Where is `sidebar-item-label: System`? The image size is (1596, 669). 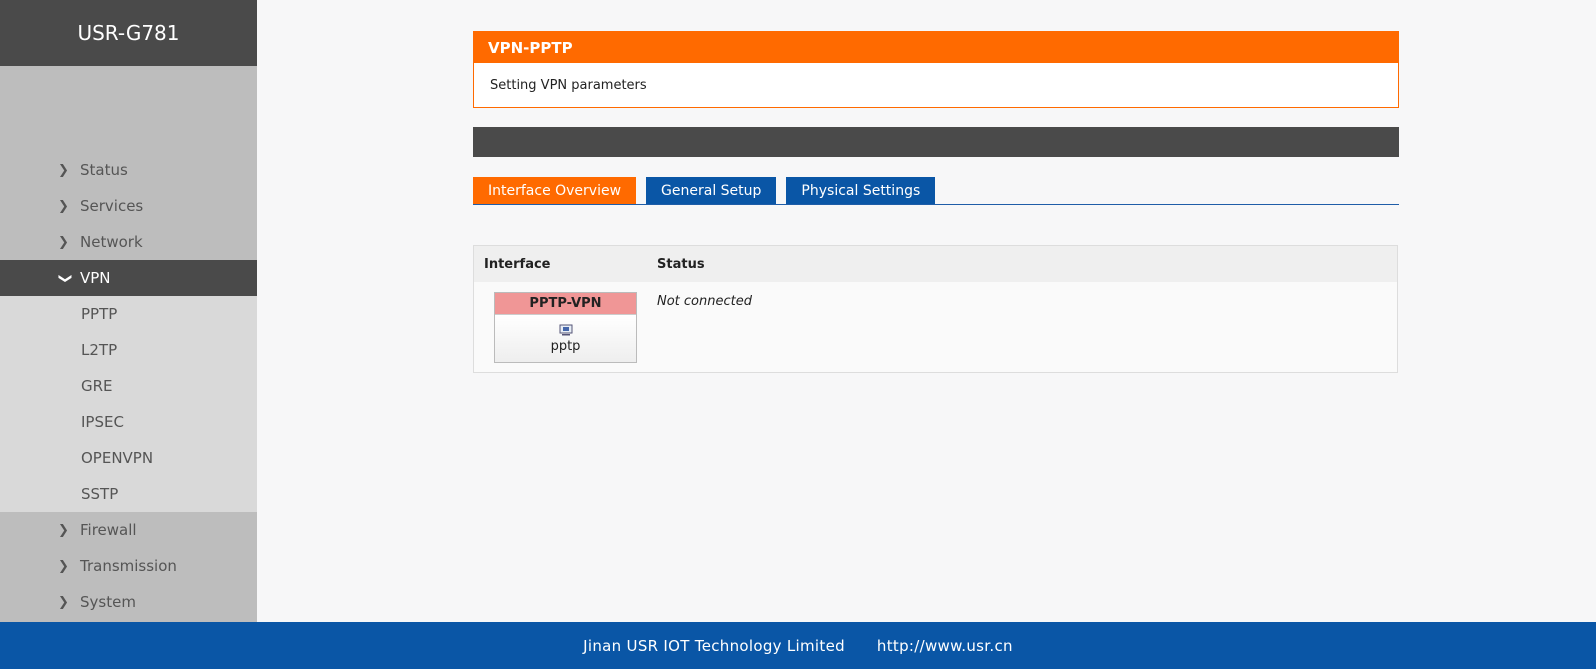 sidebar-item-label: System is located at coordinates (108, 602).